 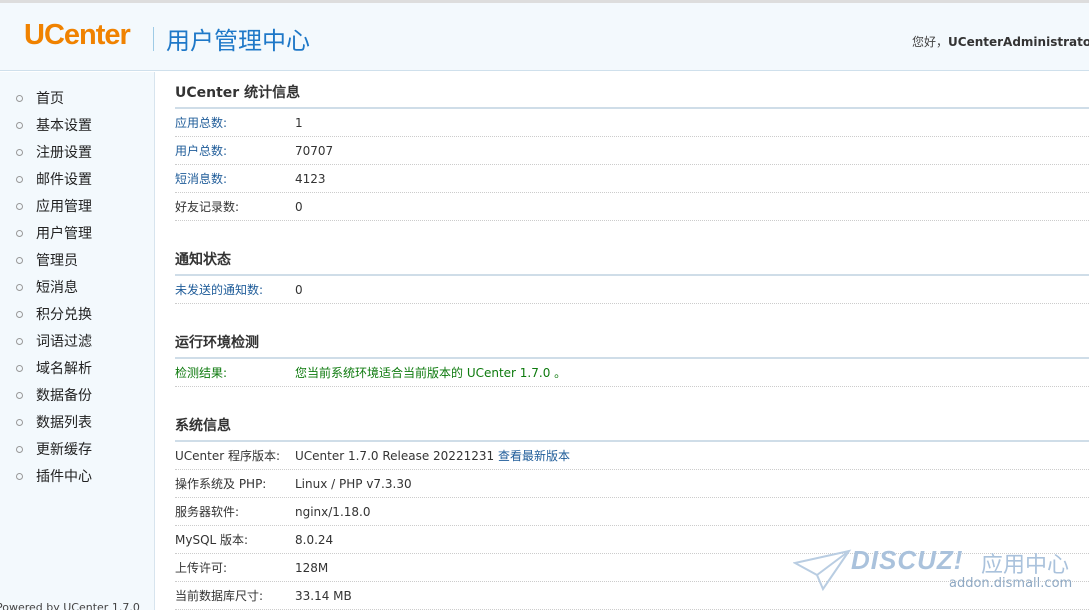 What do you see at coordinates (632, 257) in the screenshot?
I see `notice-section-title: 通知状态` at bounding box center [632, 257].